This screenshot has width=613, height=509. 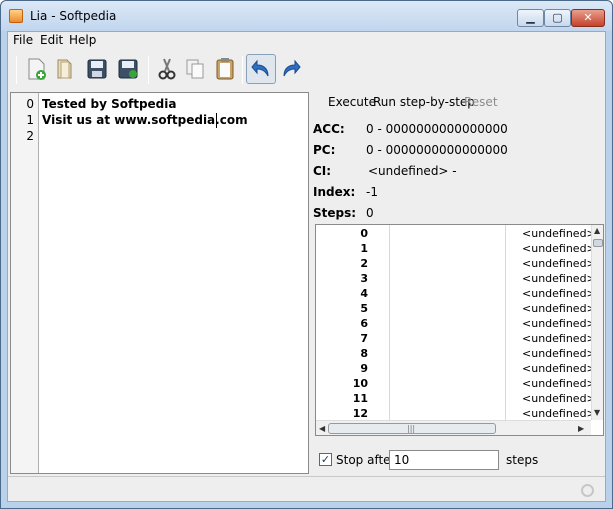 What do you see at coordinates (364, 308) in the screenshot?
I see `memory-row-address: 5` at bounding box center [364, 308].